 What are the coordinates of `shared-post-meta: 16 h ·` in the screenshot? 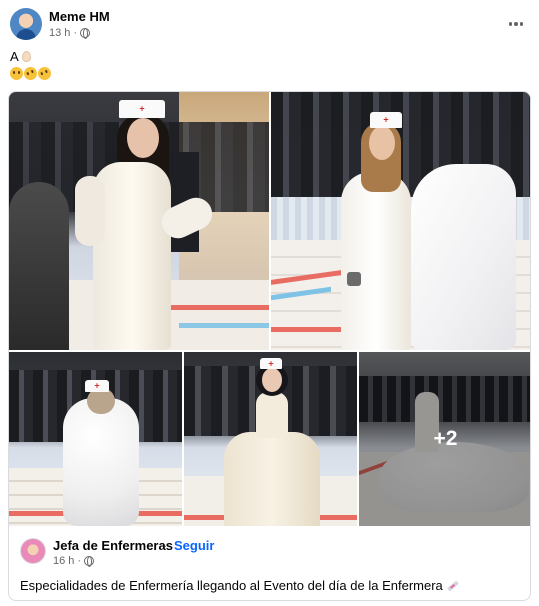 It's located at (74, 561).